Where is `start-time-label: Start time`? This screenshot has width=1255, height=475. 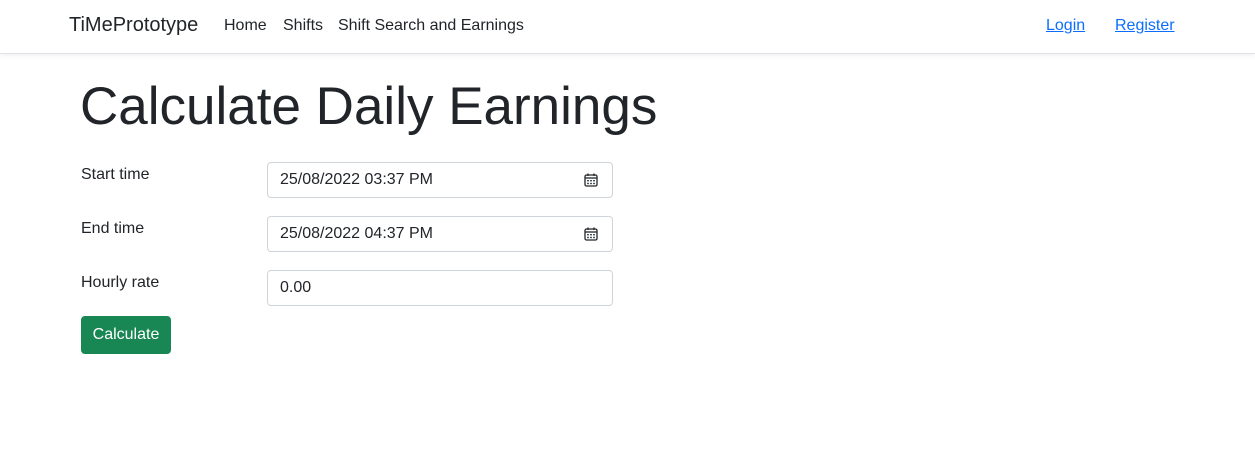 start-time-label: Start time is located at coordinates (115, 174).